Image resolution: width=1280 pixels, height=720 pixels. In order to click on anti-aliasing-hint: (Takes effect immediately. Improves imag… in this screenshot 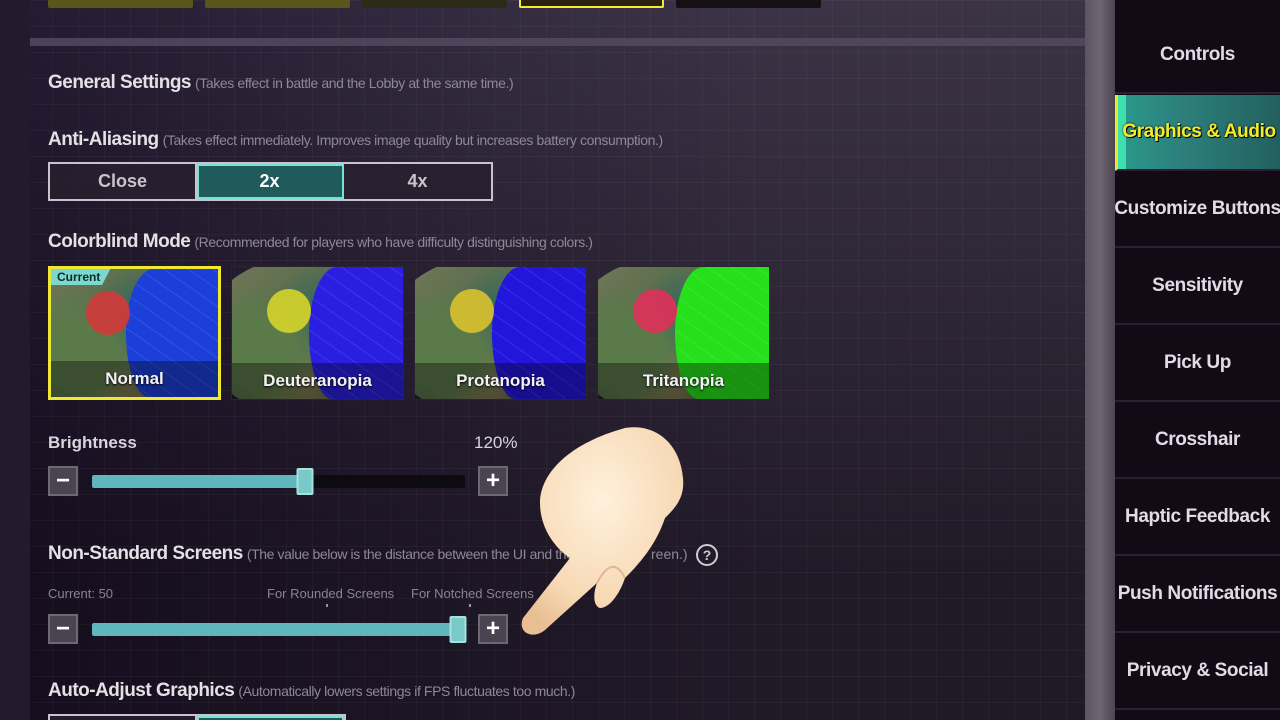, I will do `click(412, 140)`.